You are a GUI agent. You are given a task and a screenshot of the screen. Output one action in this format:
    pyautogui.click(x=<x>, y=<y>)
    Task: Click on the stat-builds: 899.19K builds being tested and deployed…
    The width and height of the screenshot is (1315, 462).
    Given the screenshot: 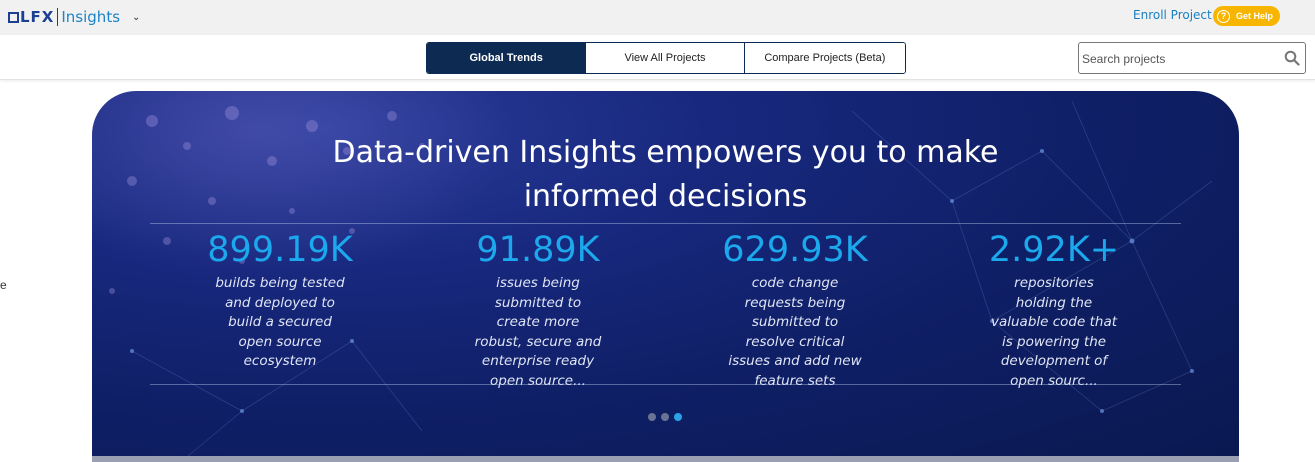 What is the action you would take?
    pyautogui.click(x=280, y=300)
    